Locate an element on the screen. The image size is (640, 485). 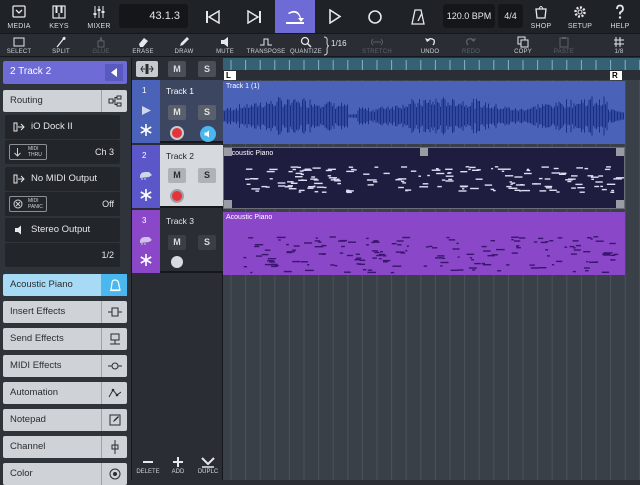
audio-output-channel: 1/2 is located at coordinates (107, 255).